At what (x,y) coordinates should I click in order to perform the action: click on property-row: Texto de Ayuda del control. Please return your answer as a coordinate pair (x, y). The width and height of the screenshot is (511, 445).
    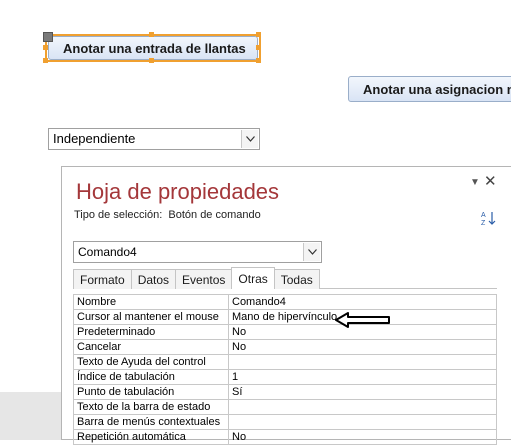
    Looking at the image, I should click on (285, 362).